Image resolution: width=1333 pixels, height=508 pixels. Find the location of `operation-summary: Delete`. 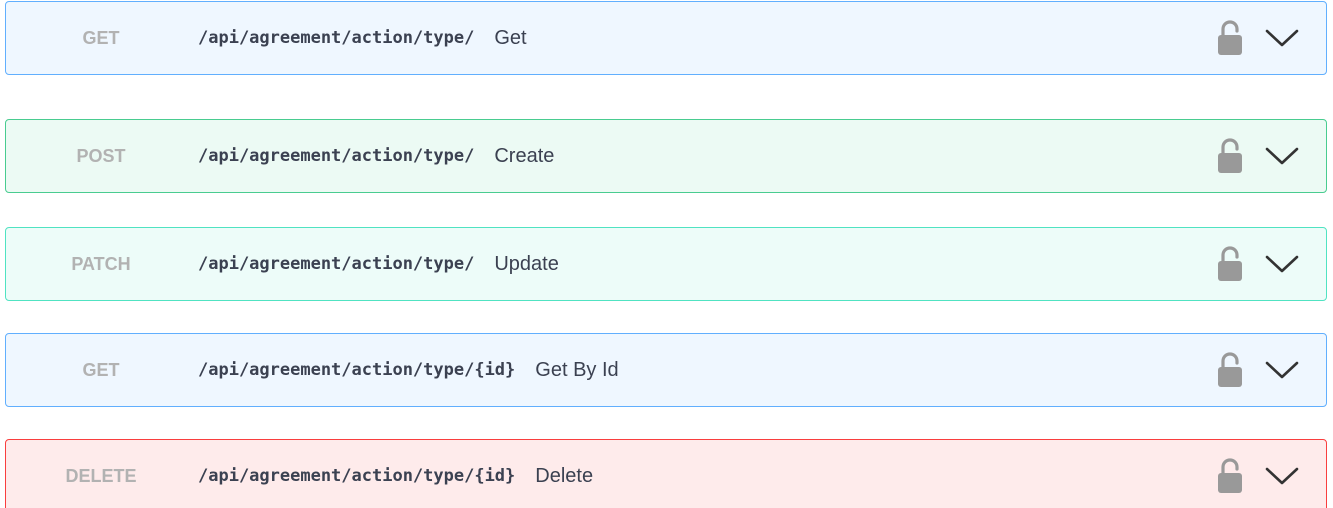

operation-summary: Delete is located at coordinates (564, 475).